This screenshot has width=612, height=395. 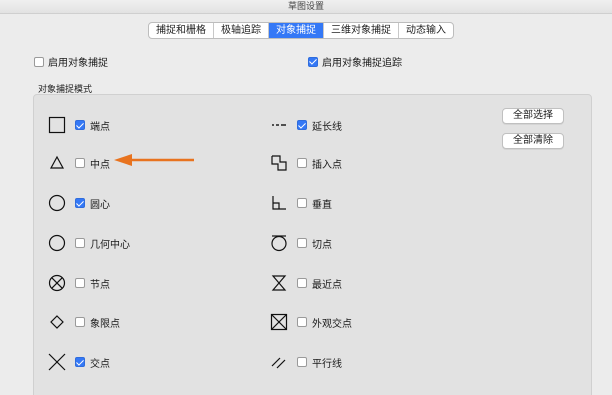 What do you see at coordinates (311, 322) in the screenshot?
I see `mode-row-apparent-intersection: 外观交点` at bounding box center [311, 322].